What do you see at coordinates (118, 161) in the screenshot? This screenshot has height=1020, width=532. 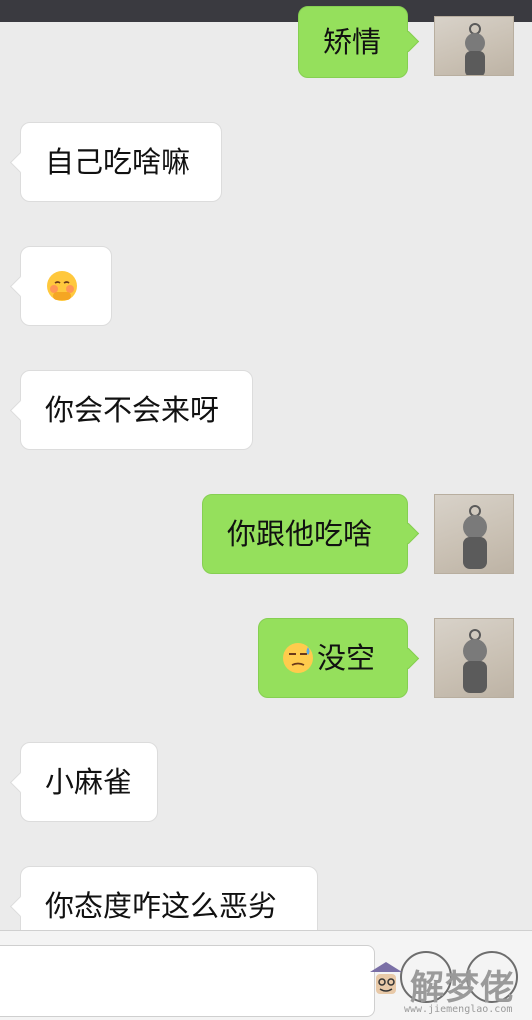 I see `message-text: 自己吃啥嘛` at bounding box center [118, 161].